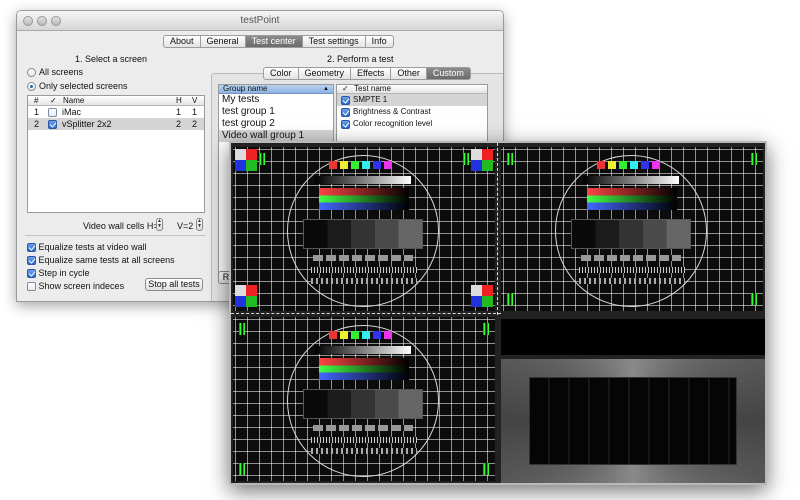  What do you see at coordinates (334, 41) in the screenshot?
I see `tab-test-settings: Test settings` at bounding box center [334, 41].